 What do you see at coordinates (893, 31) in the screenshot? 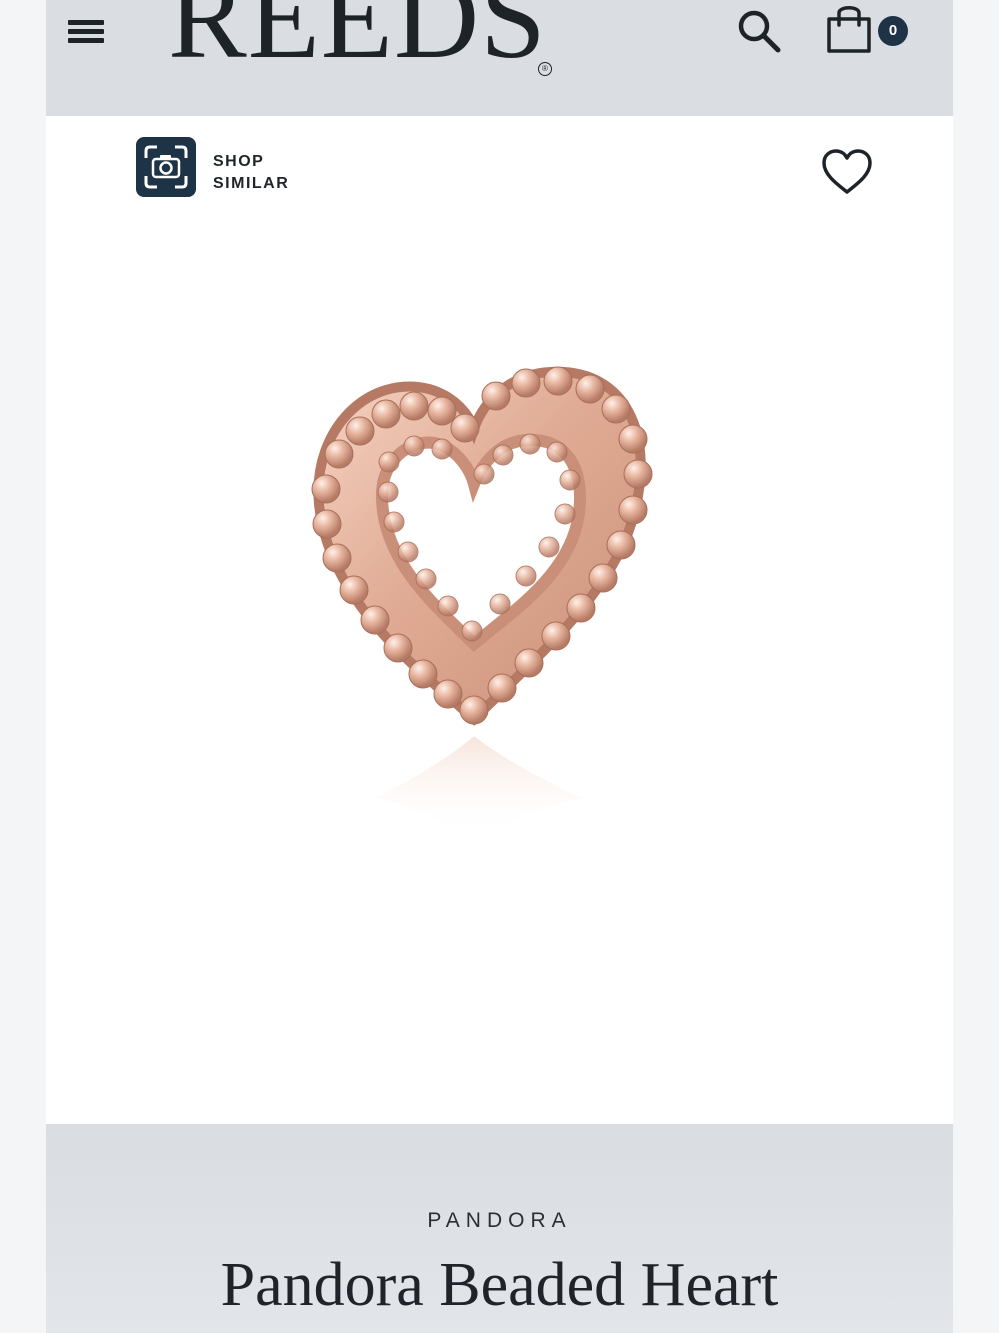
I see `cart-count-badge: 0` at bounding box center [893, 31].